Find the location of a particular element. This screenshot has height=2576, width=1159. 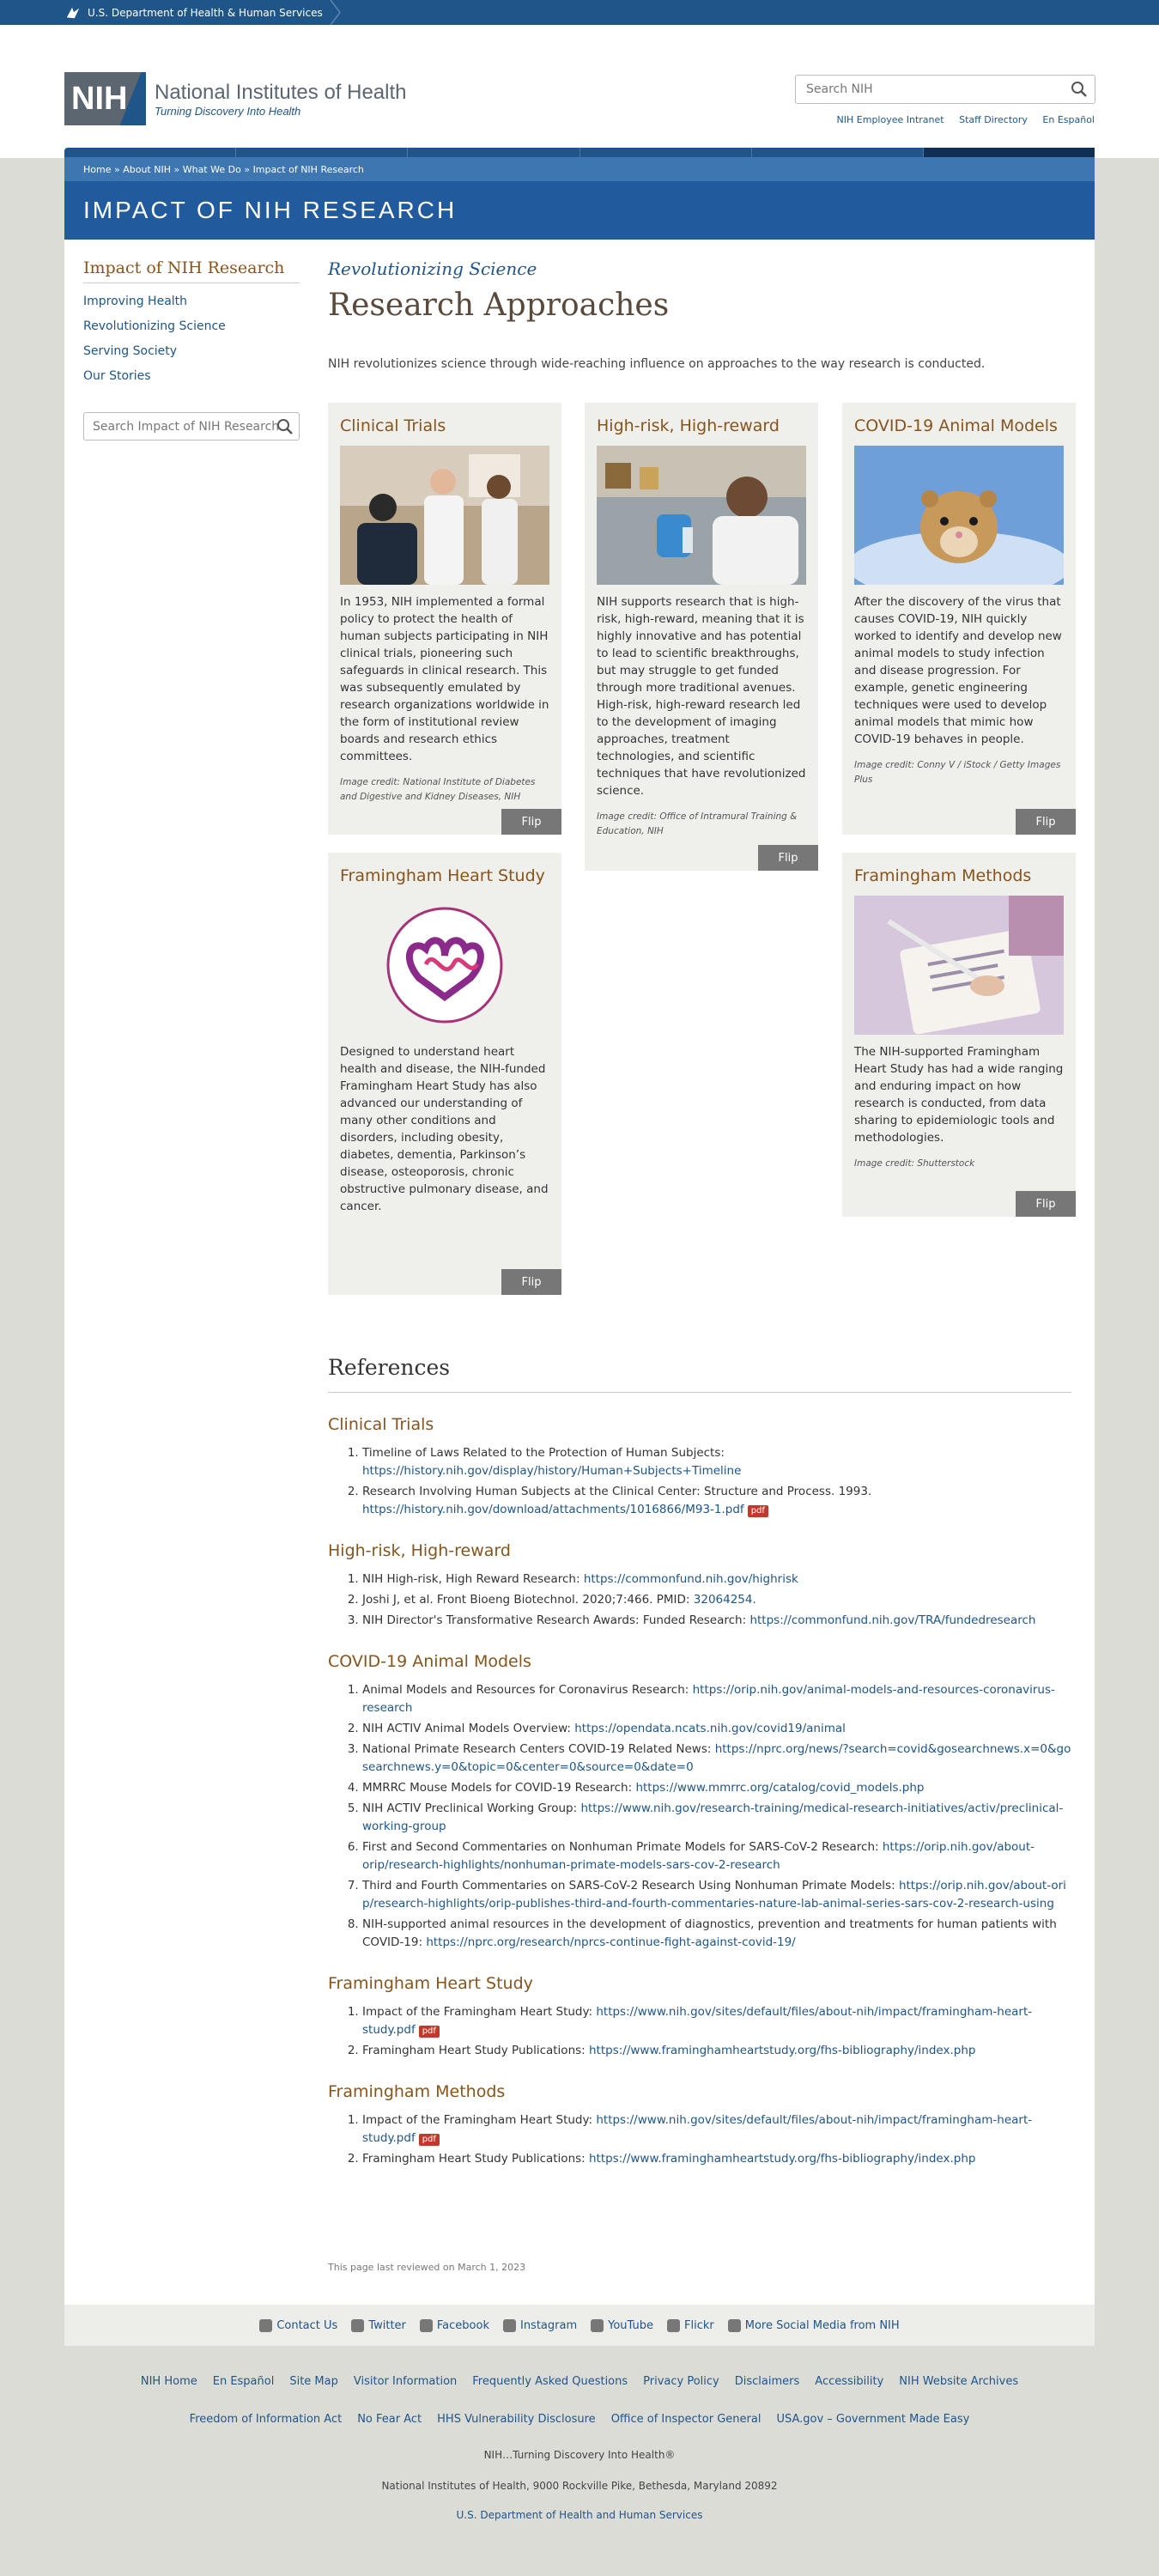

card-title: Clinical Trials is located at coordinates (393, 425).